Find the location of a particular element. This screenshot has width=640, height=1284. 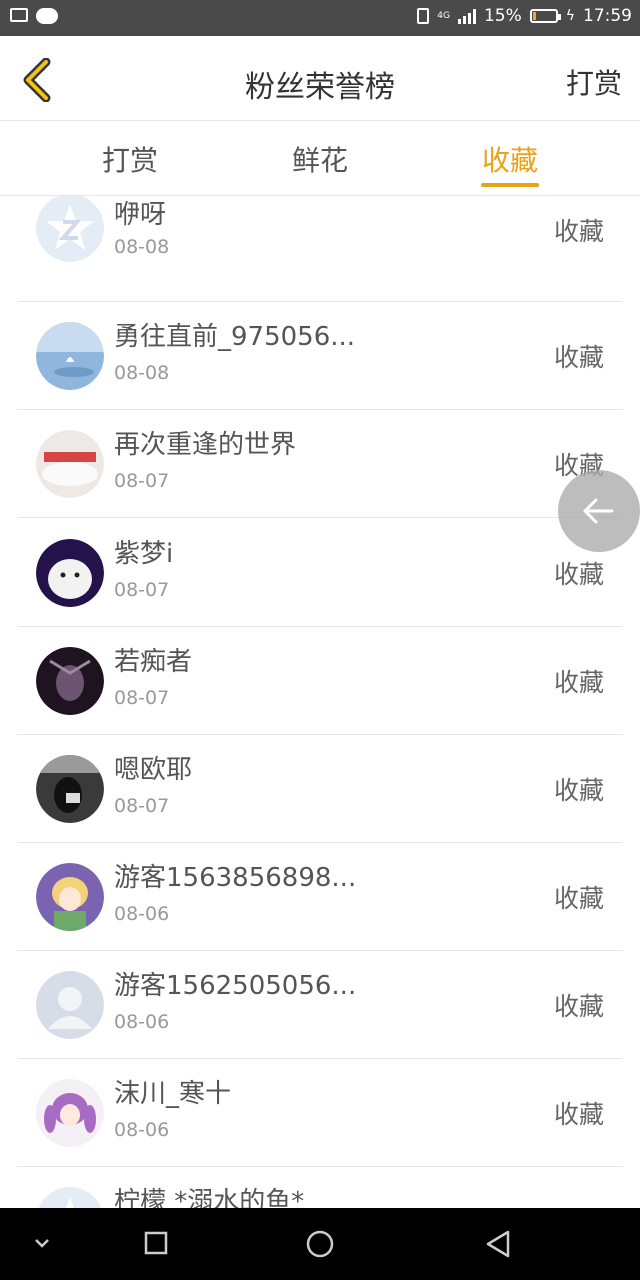

clock: 17:59 is located at coordinates (607, 16).